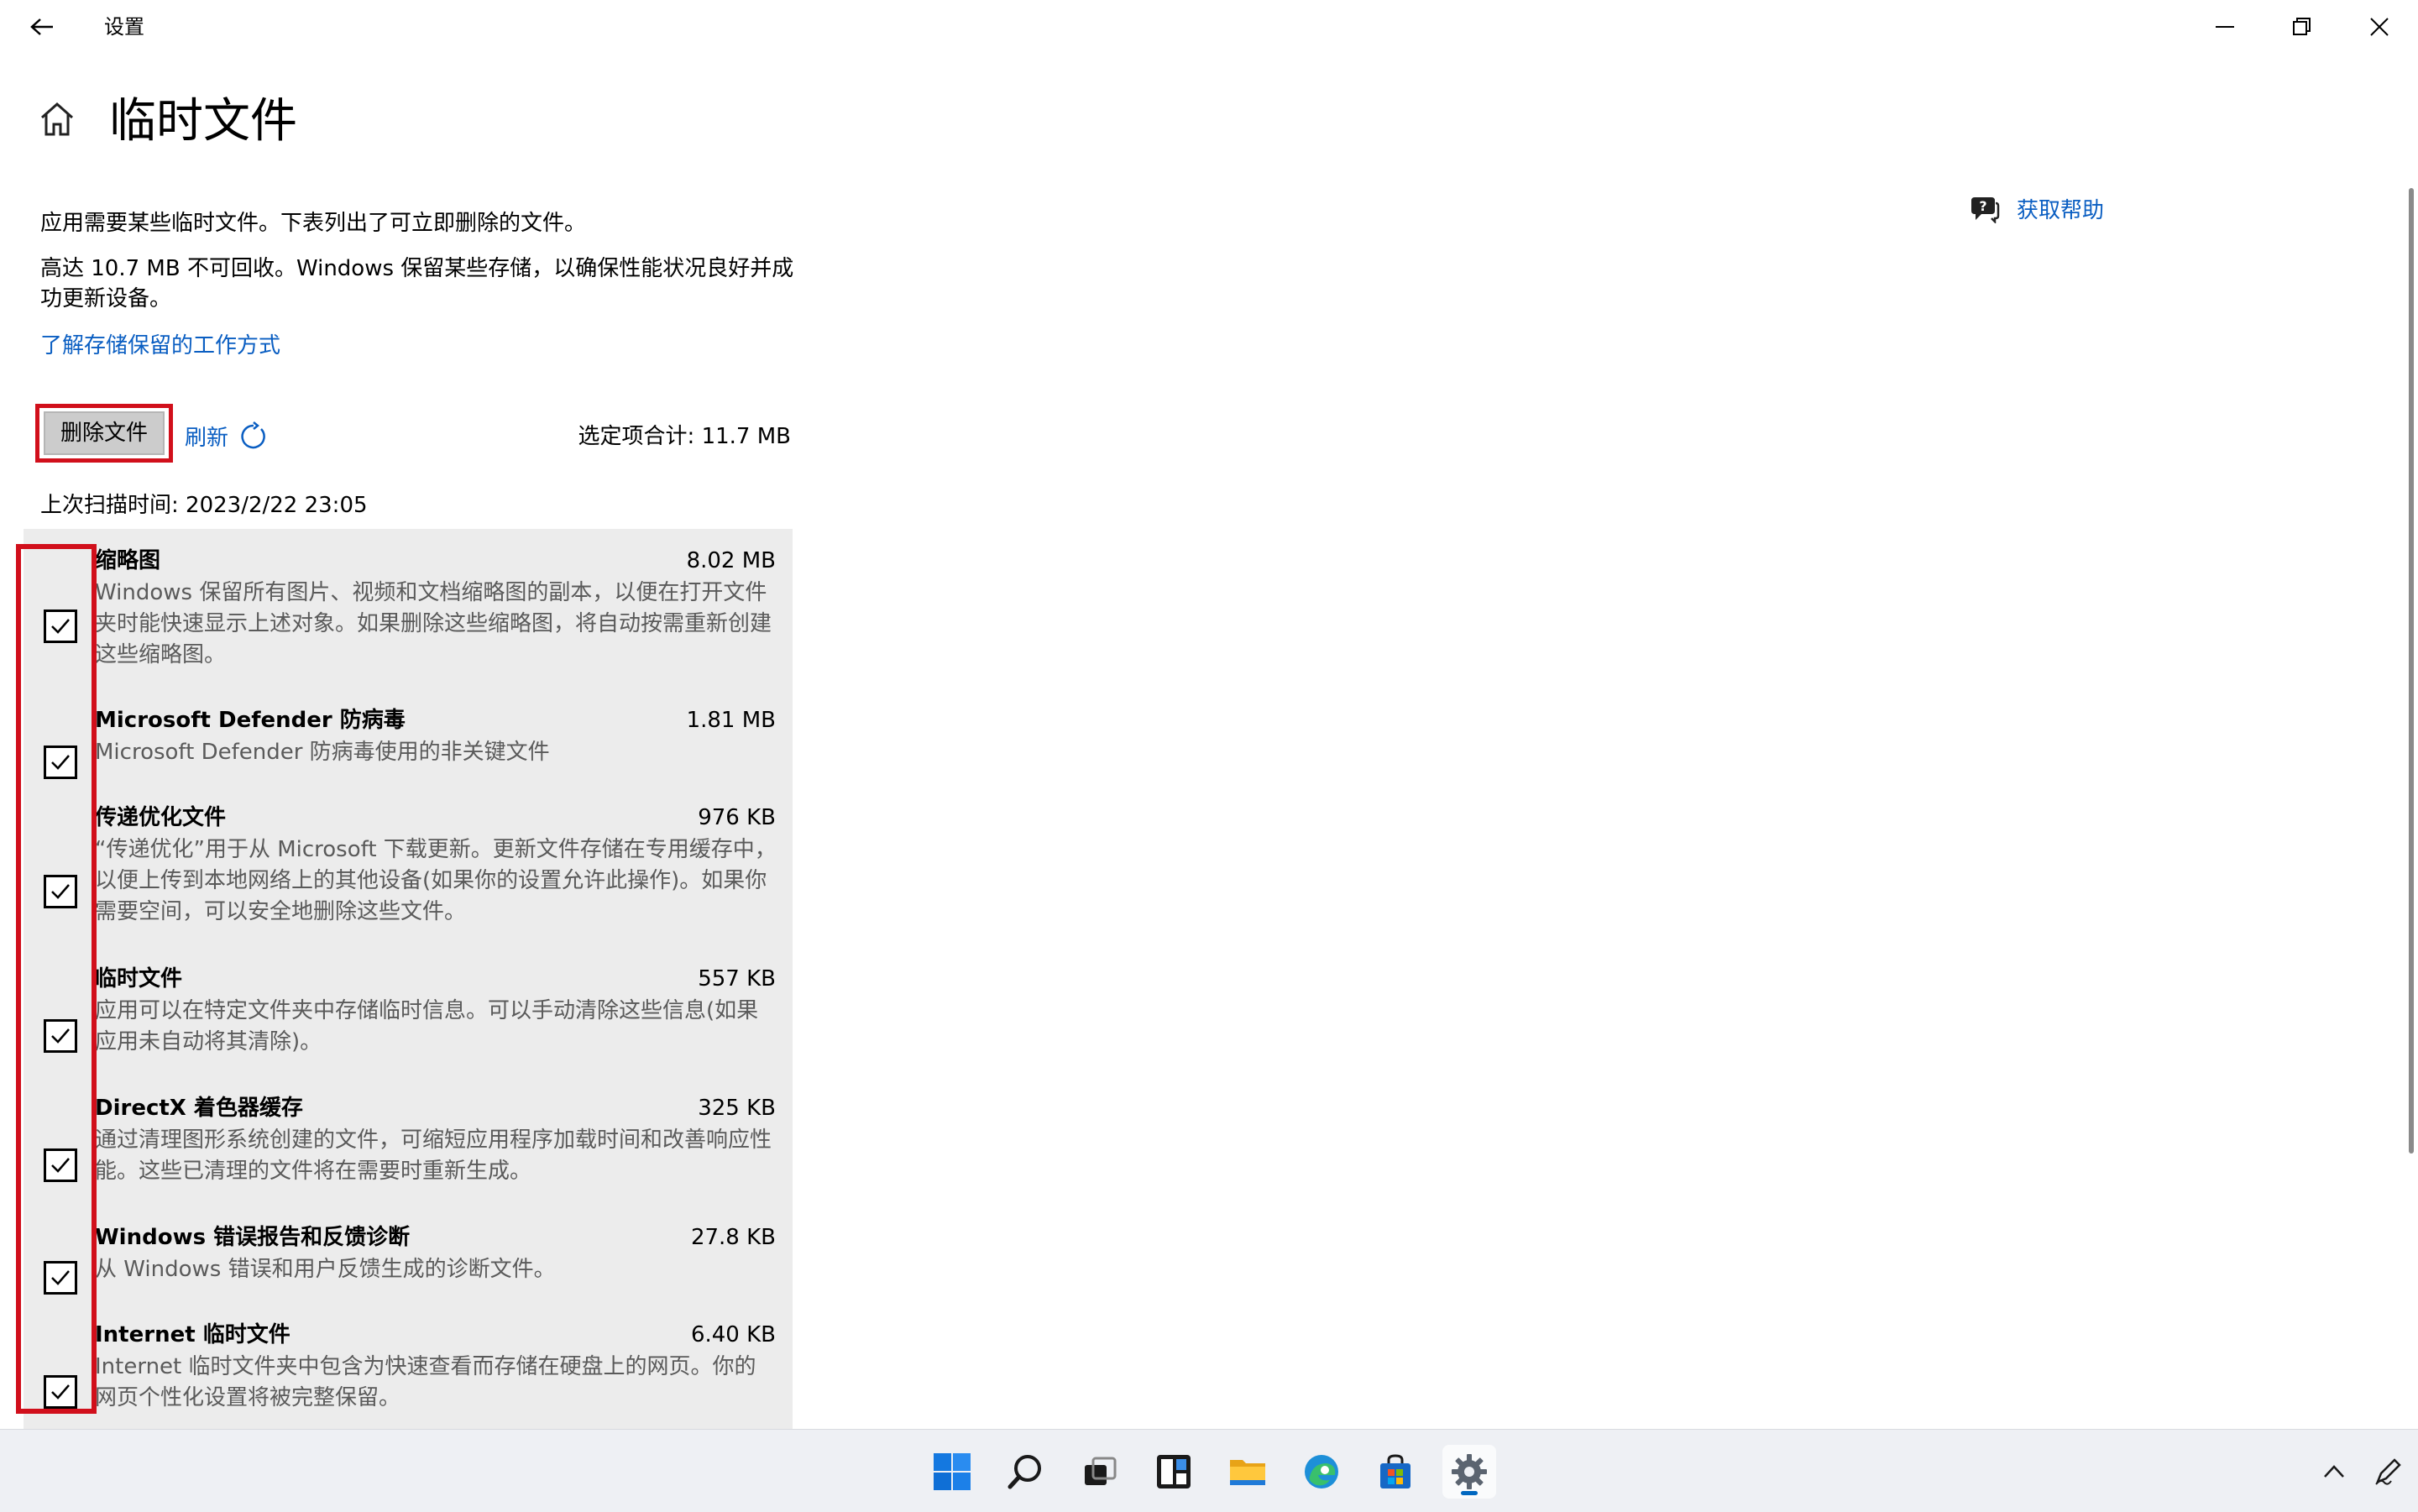 This screenshot has height=1512, width=2418. I want to click on task-view-icon, so click(1100, 1472).